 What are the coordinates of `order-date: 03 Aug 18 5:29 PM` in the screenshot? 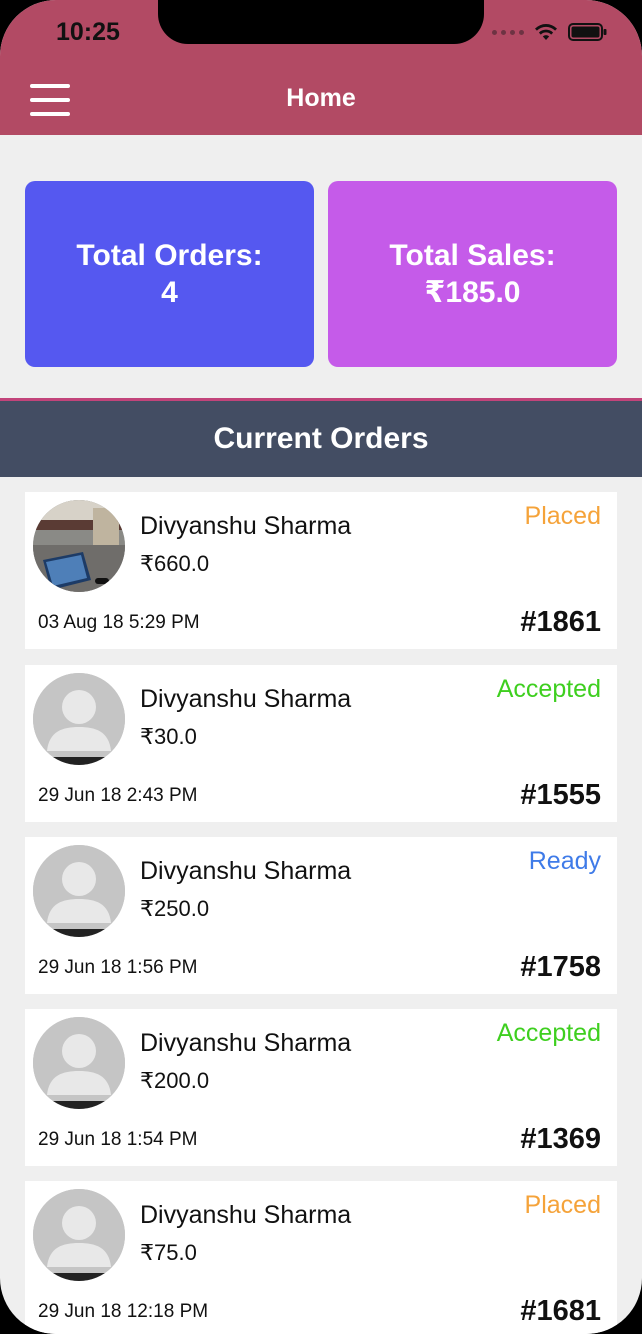 It's located at (119, 622).